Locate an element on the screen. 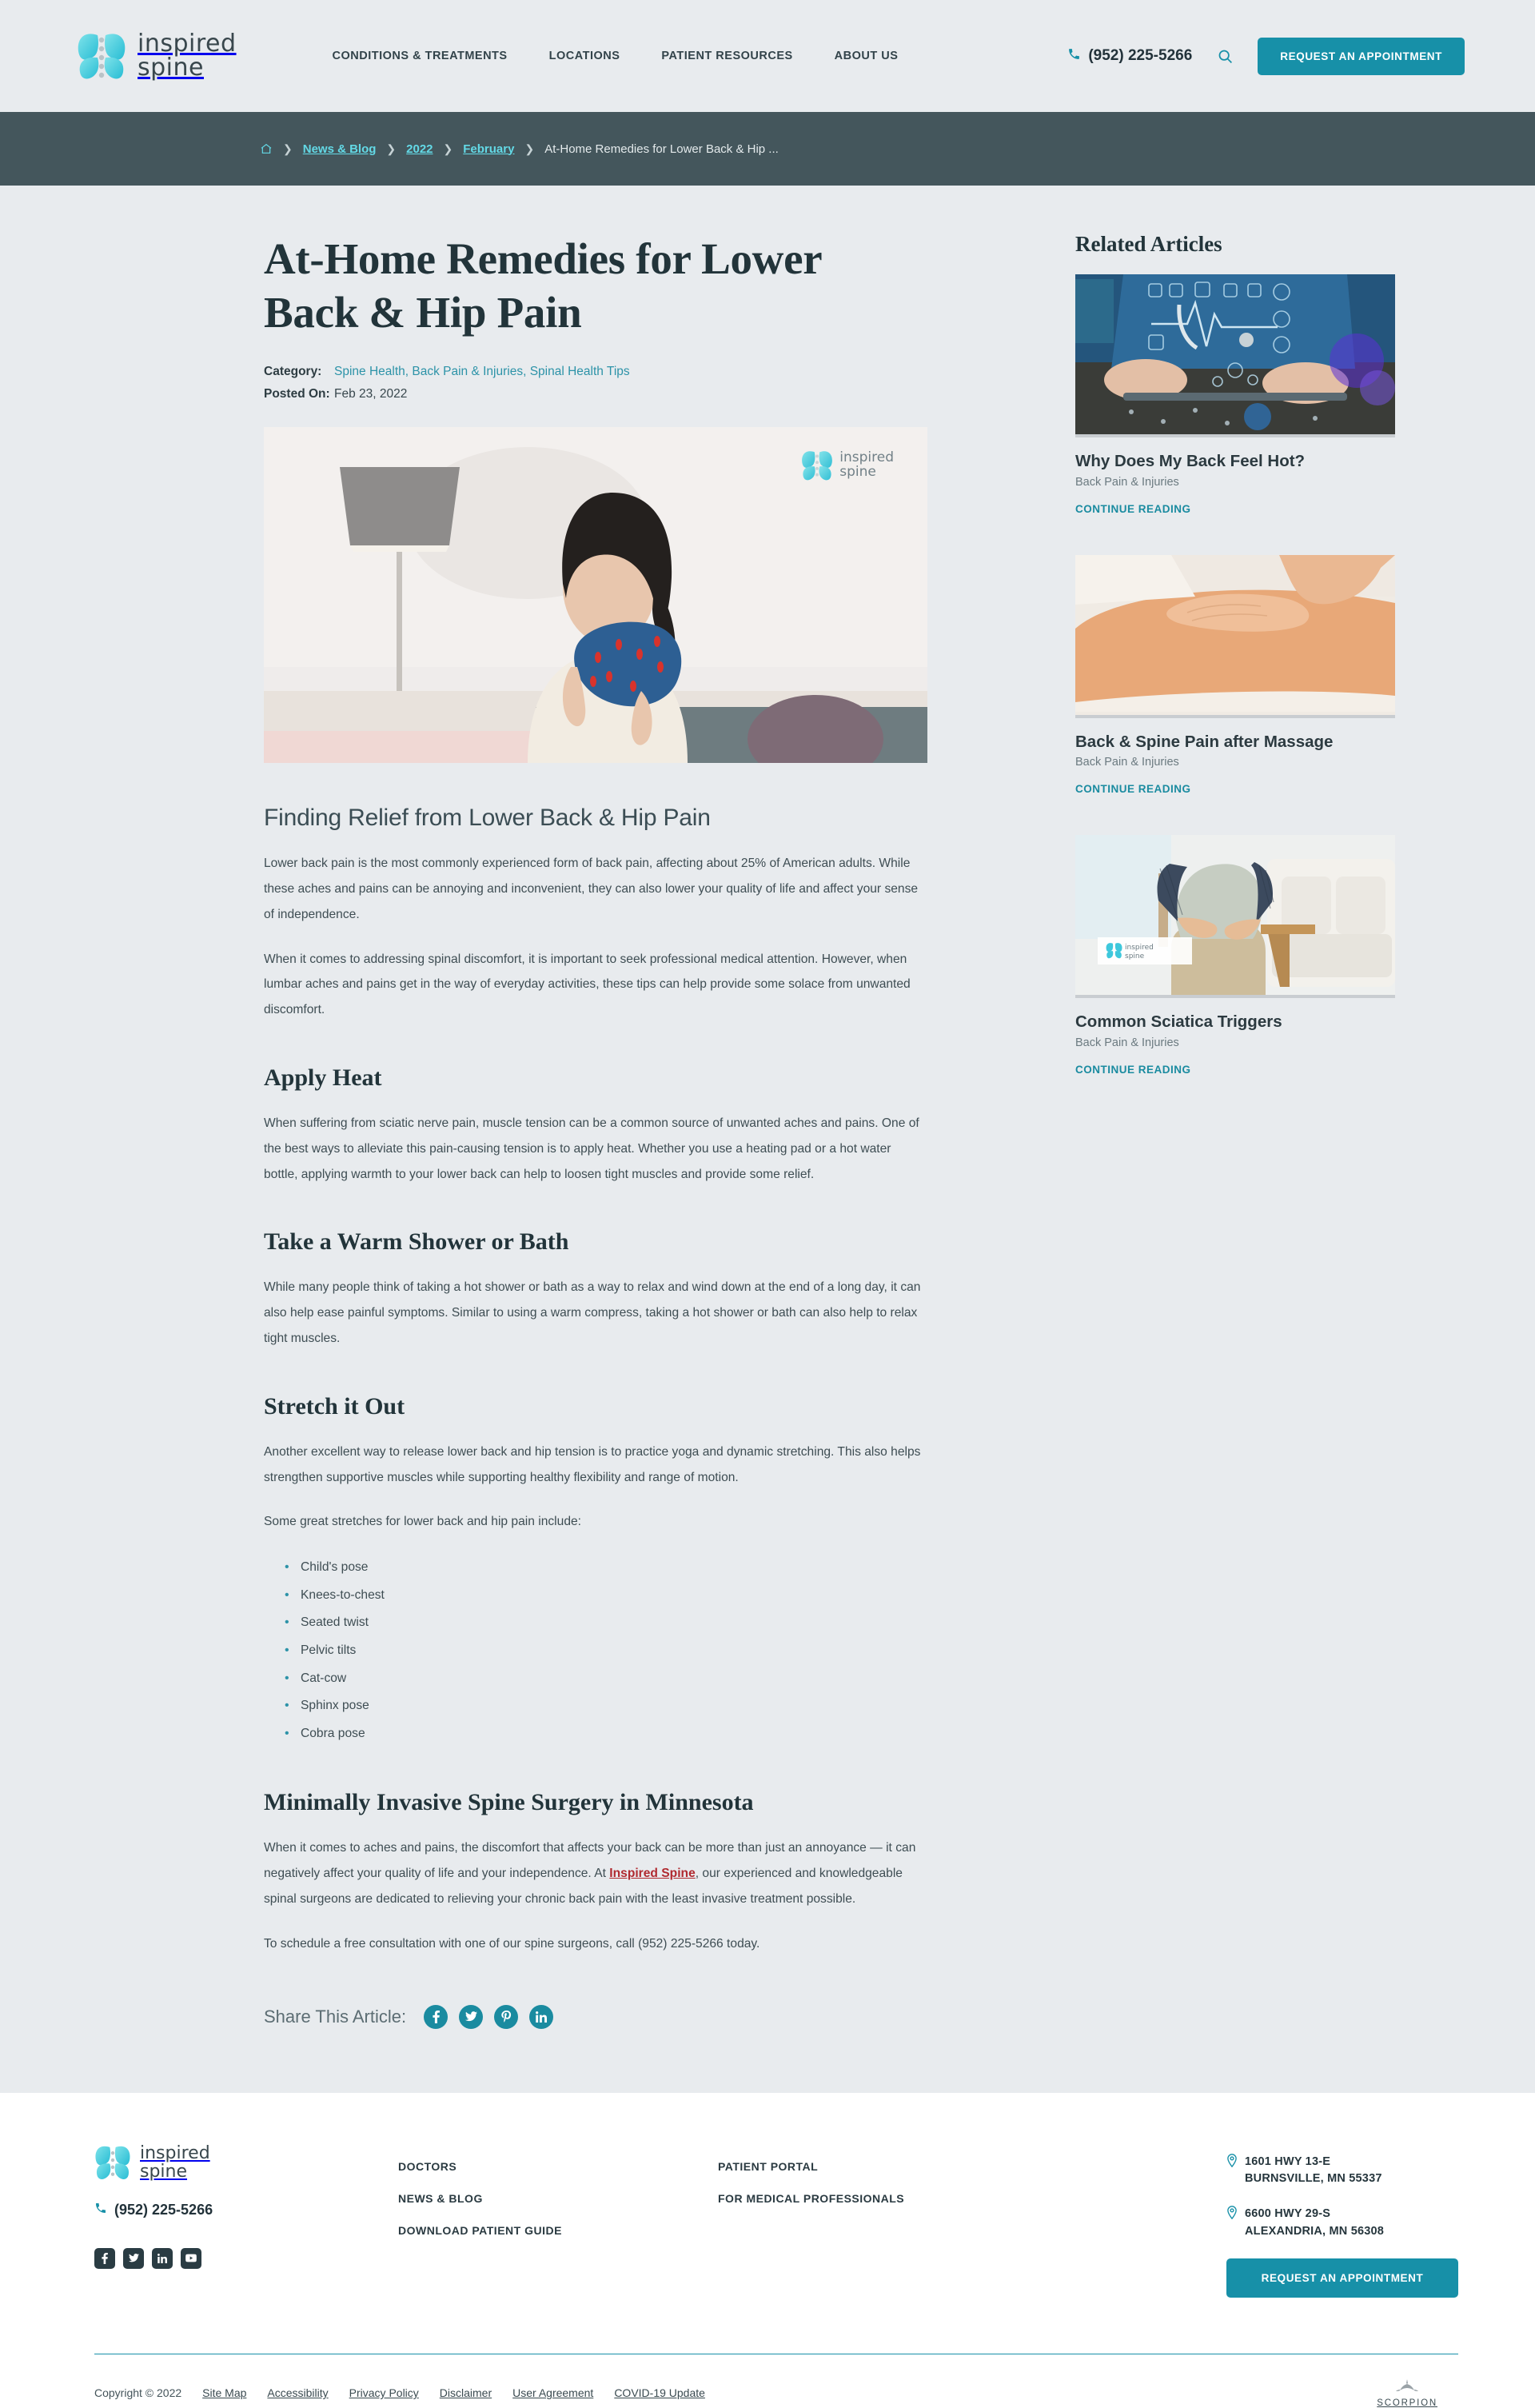 This screenshot has width=1535, height=2408. related-article-title: Back & Spine Pain after Massage is located at coordinates (1235, 742).